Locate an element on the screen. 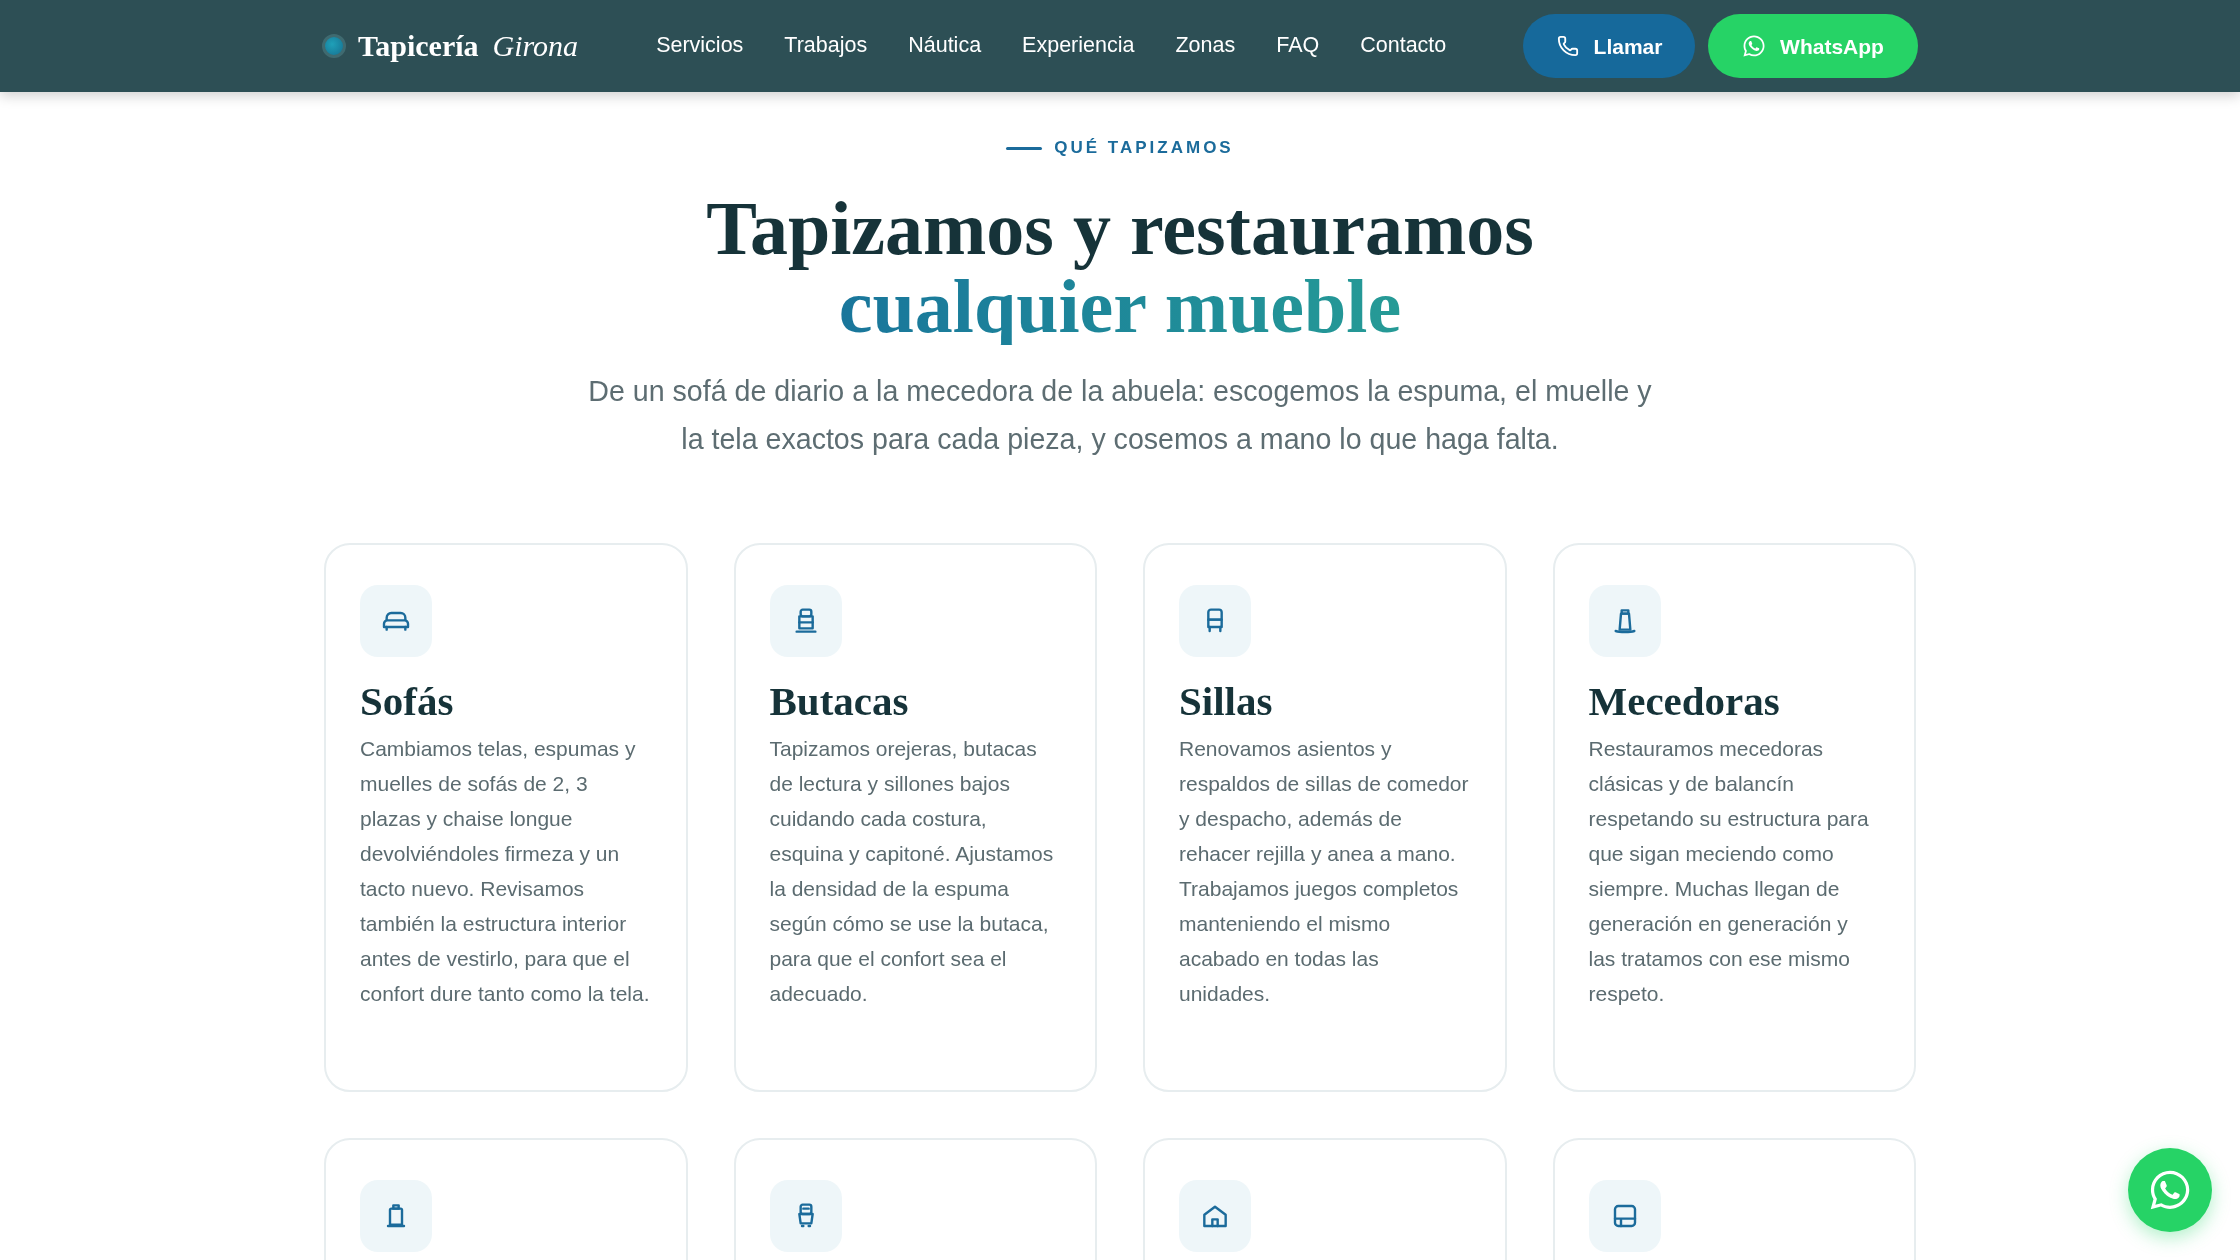 This screenshot has height=1260, width=2240. logo-wordmark: Tapicería Girona is located at coordinates (468, 46).